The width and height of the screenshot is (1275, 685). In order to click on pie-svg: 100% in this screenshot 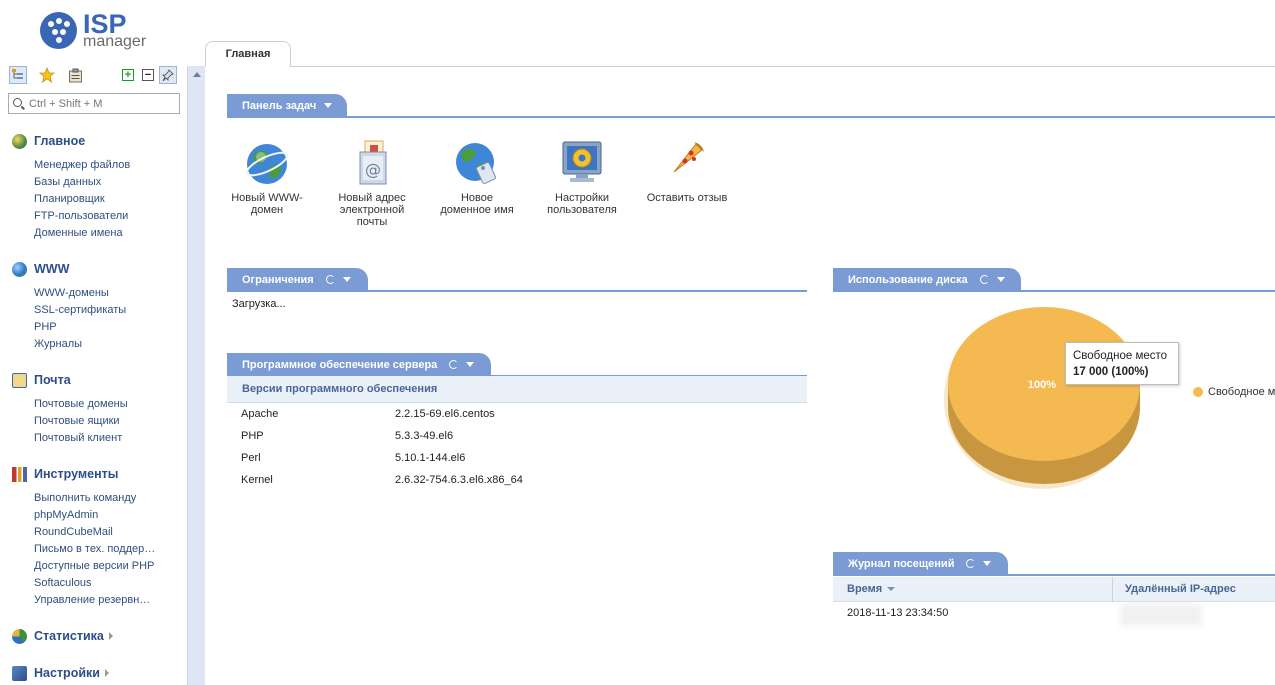, I will do `click(1042, 398)`.